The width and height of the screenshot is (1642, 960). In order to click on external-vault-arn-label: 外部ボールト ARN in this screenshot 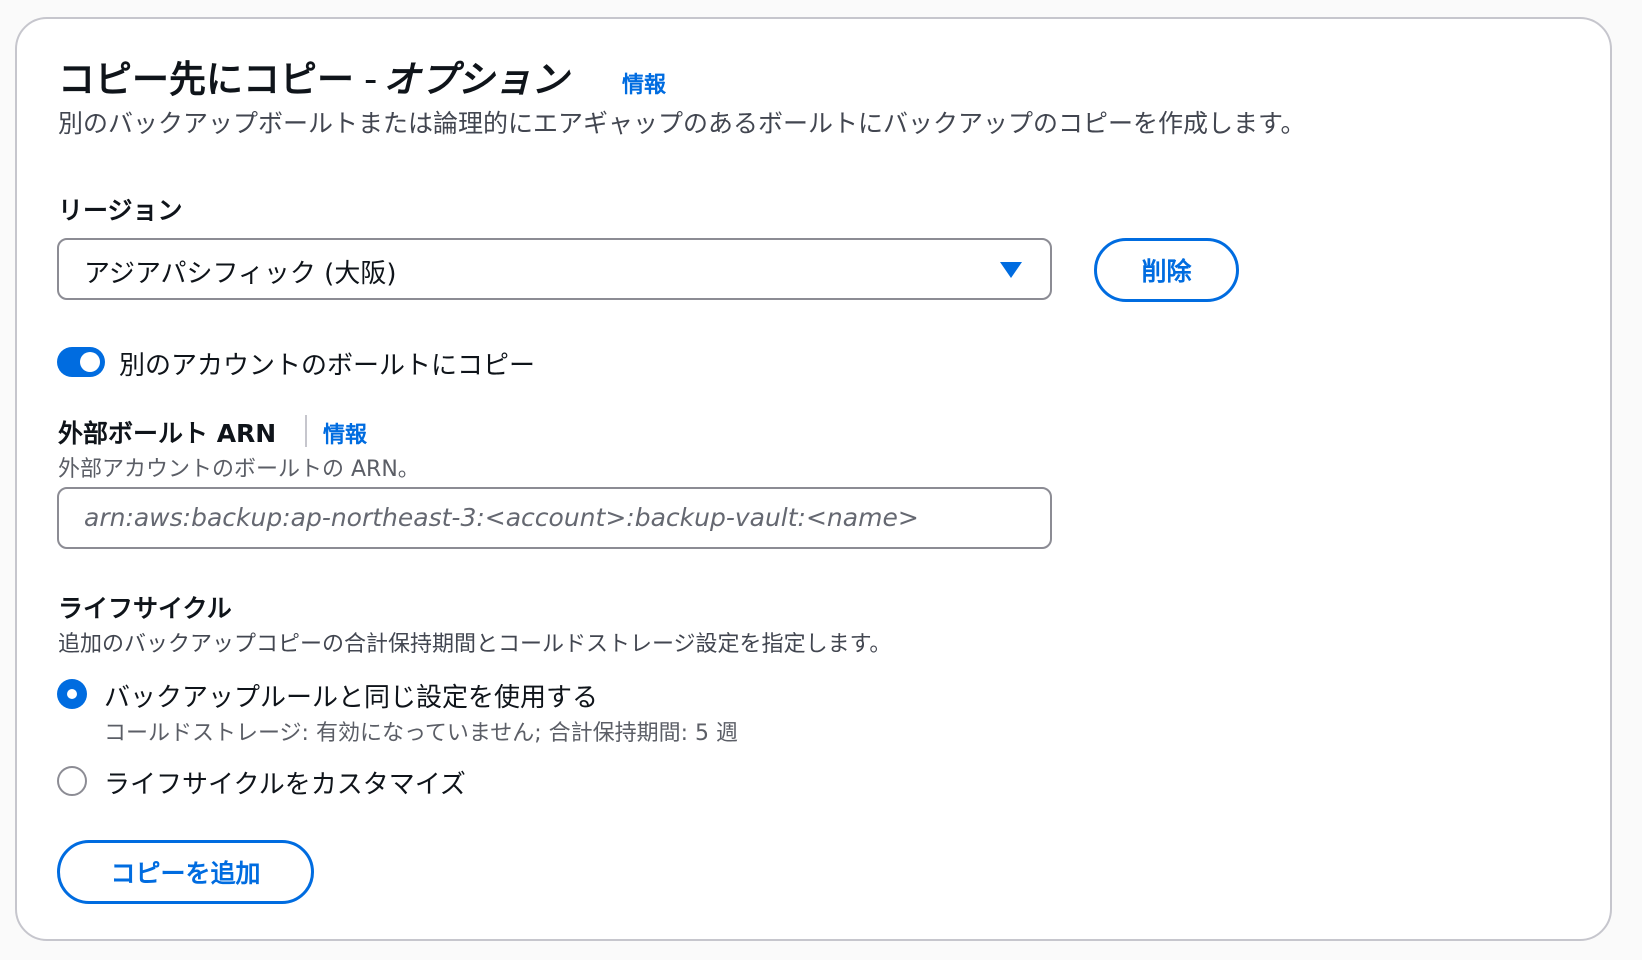, I will do `click(167, 433)`.